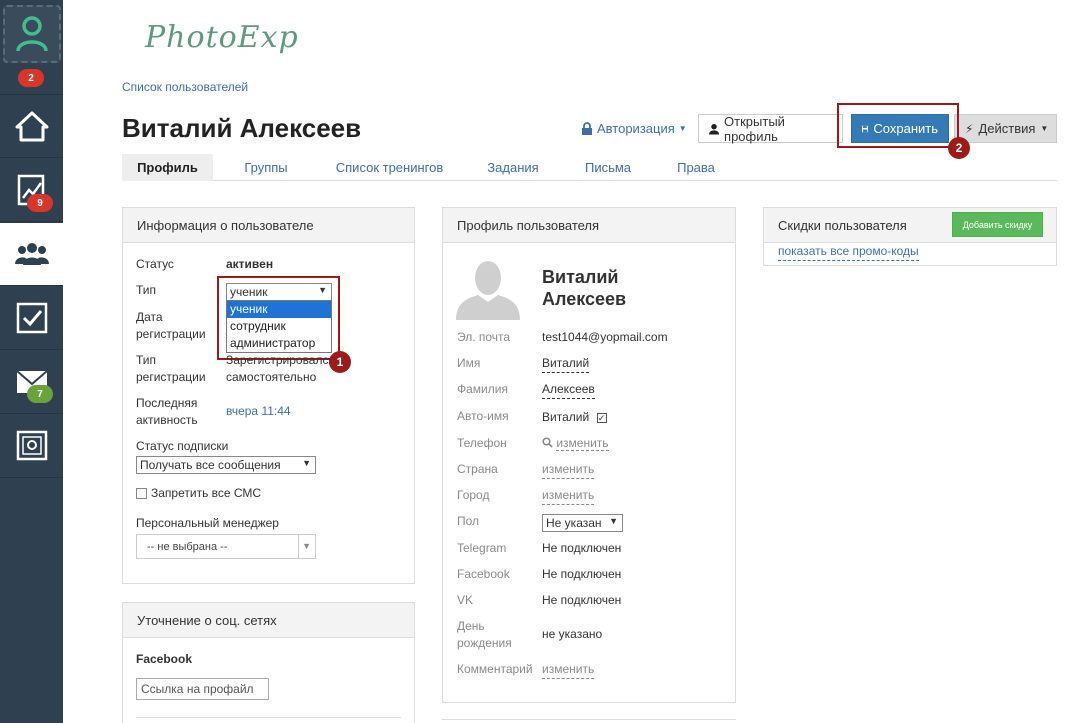 This screenshot has width=1079, height=723. What do you see at coordinates (634, 128) in the screenshot?
I see `auth-dropdown: Авторизация ▼` at bounding box center [634, 128].